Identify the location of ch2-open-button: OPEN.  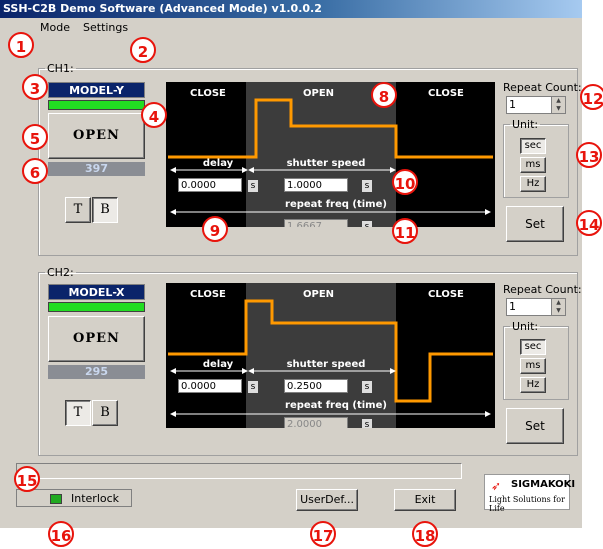
(96, 339).